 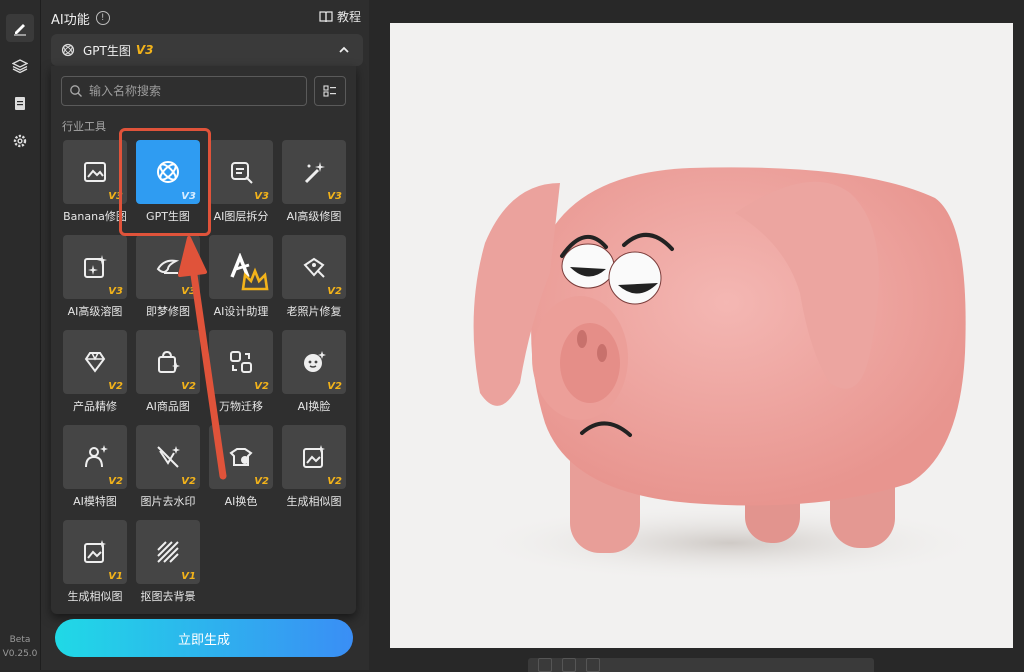 I want to click on settings-gear-icon, so click(x=20, y=141).